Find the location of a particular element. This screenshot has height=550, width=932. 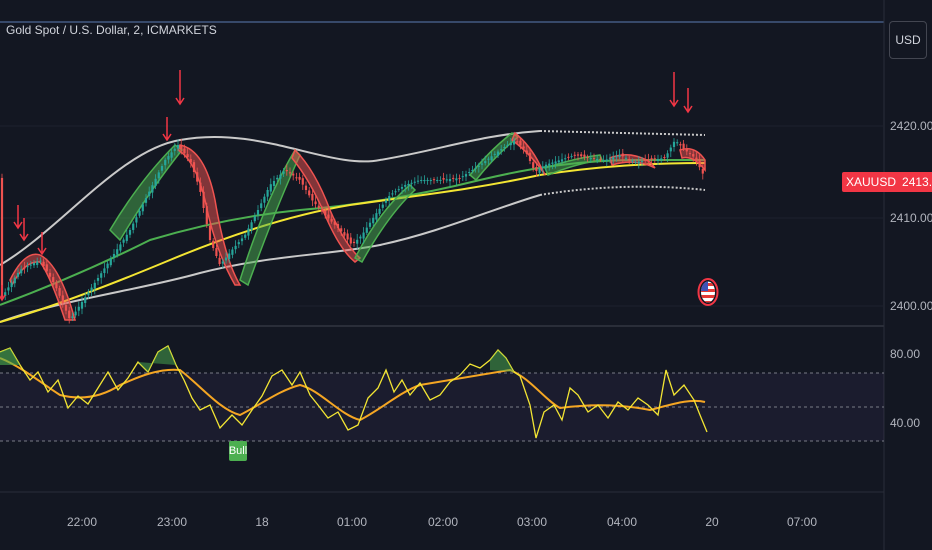

oscillator-tick: 40.00 is located at coordinates (905, 423).